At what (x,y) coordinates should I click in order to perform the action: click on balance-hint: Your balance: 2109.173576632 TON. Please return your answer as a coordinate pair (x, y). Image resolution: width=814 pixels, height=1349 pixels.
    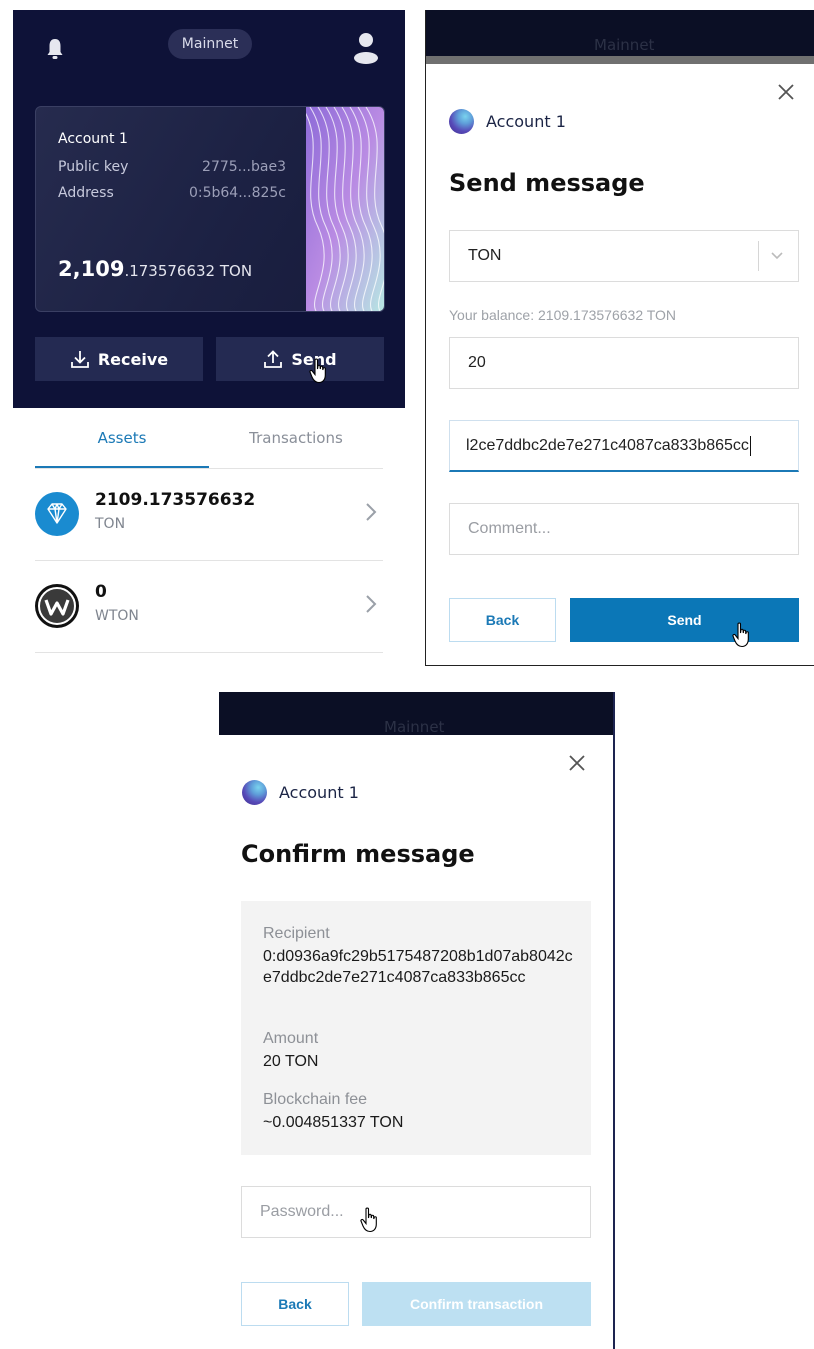
    Looking at the image, I should click on (563, 315).